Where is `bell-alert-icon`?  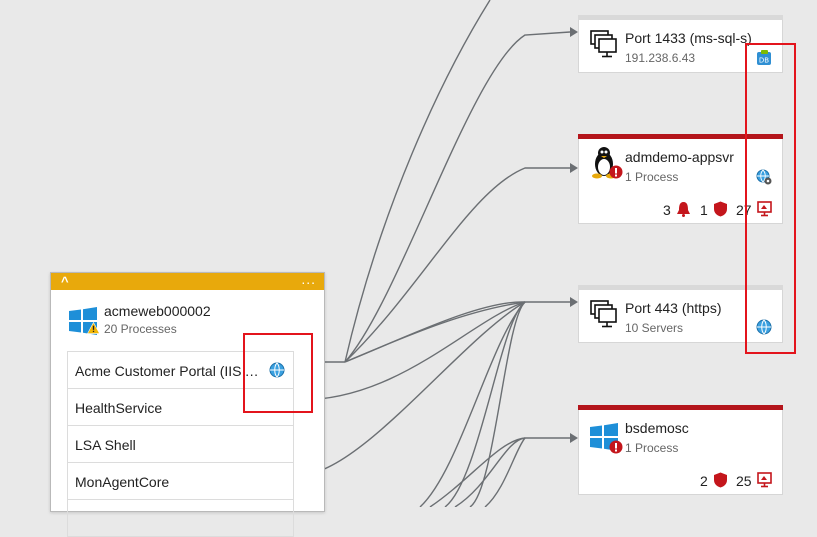
bell-alert-icon is located at coordinates (683, 209).